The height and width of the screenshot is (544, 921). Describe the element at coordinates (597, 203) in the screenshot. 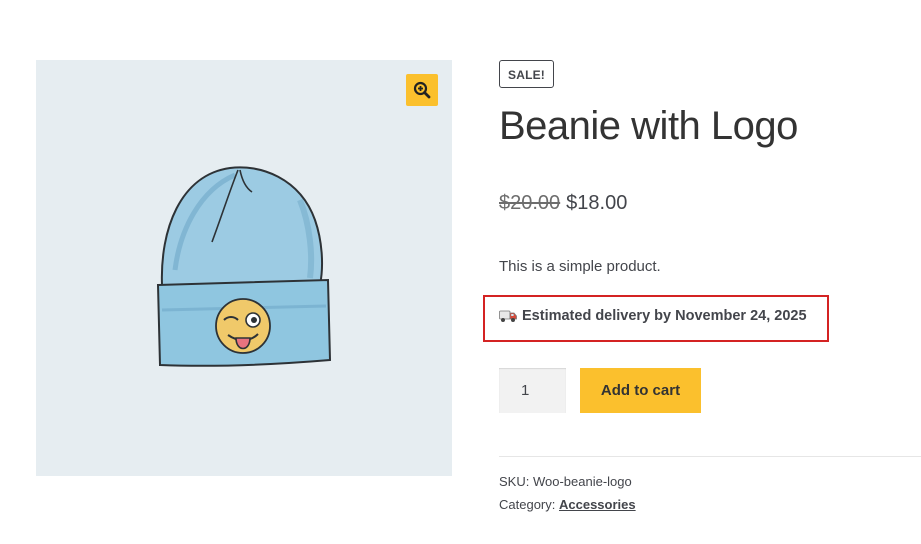

I see `sale-price: $18.00` at that location.